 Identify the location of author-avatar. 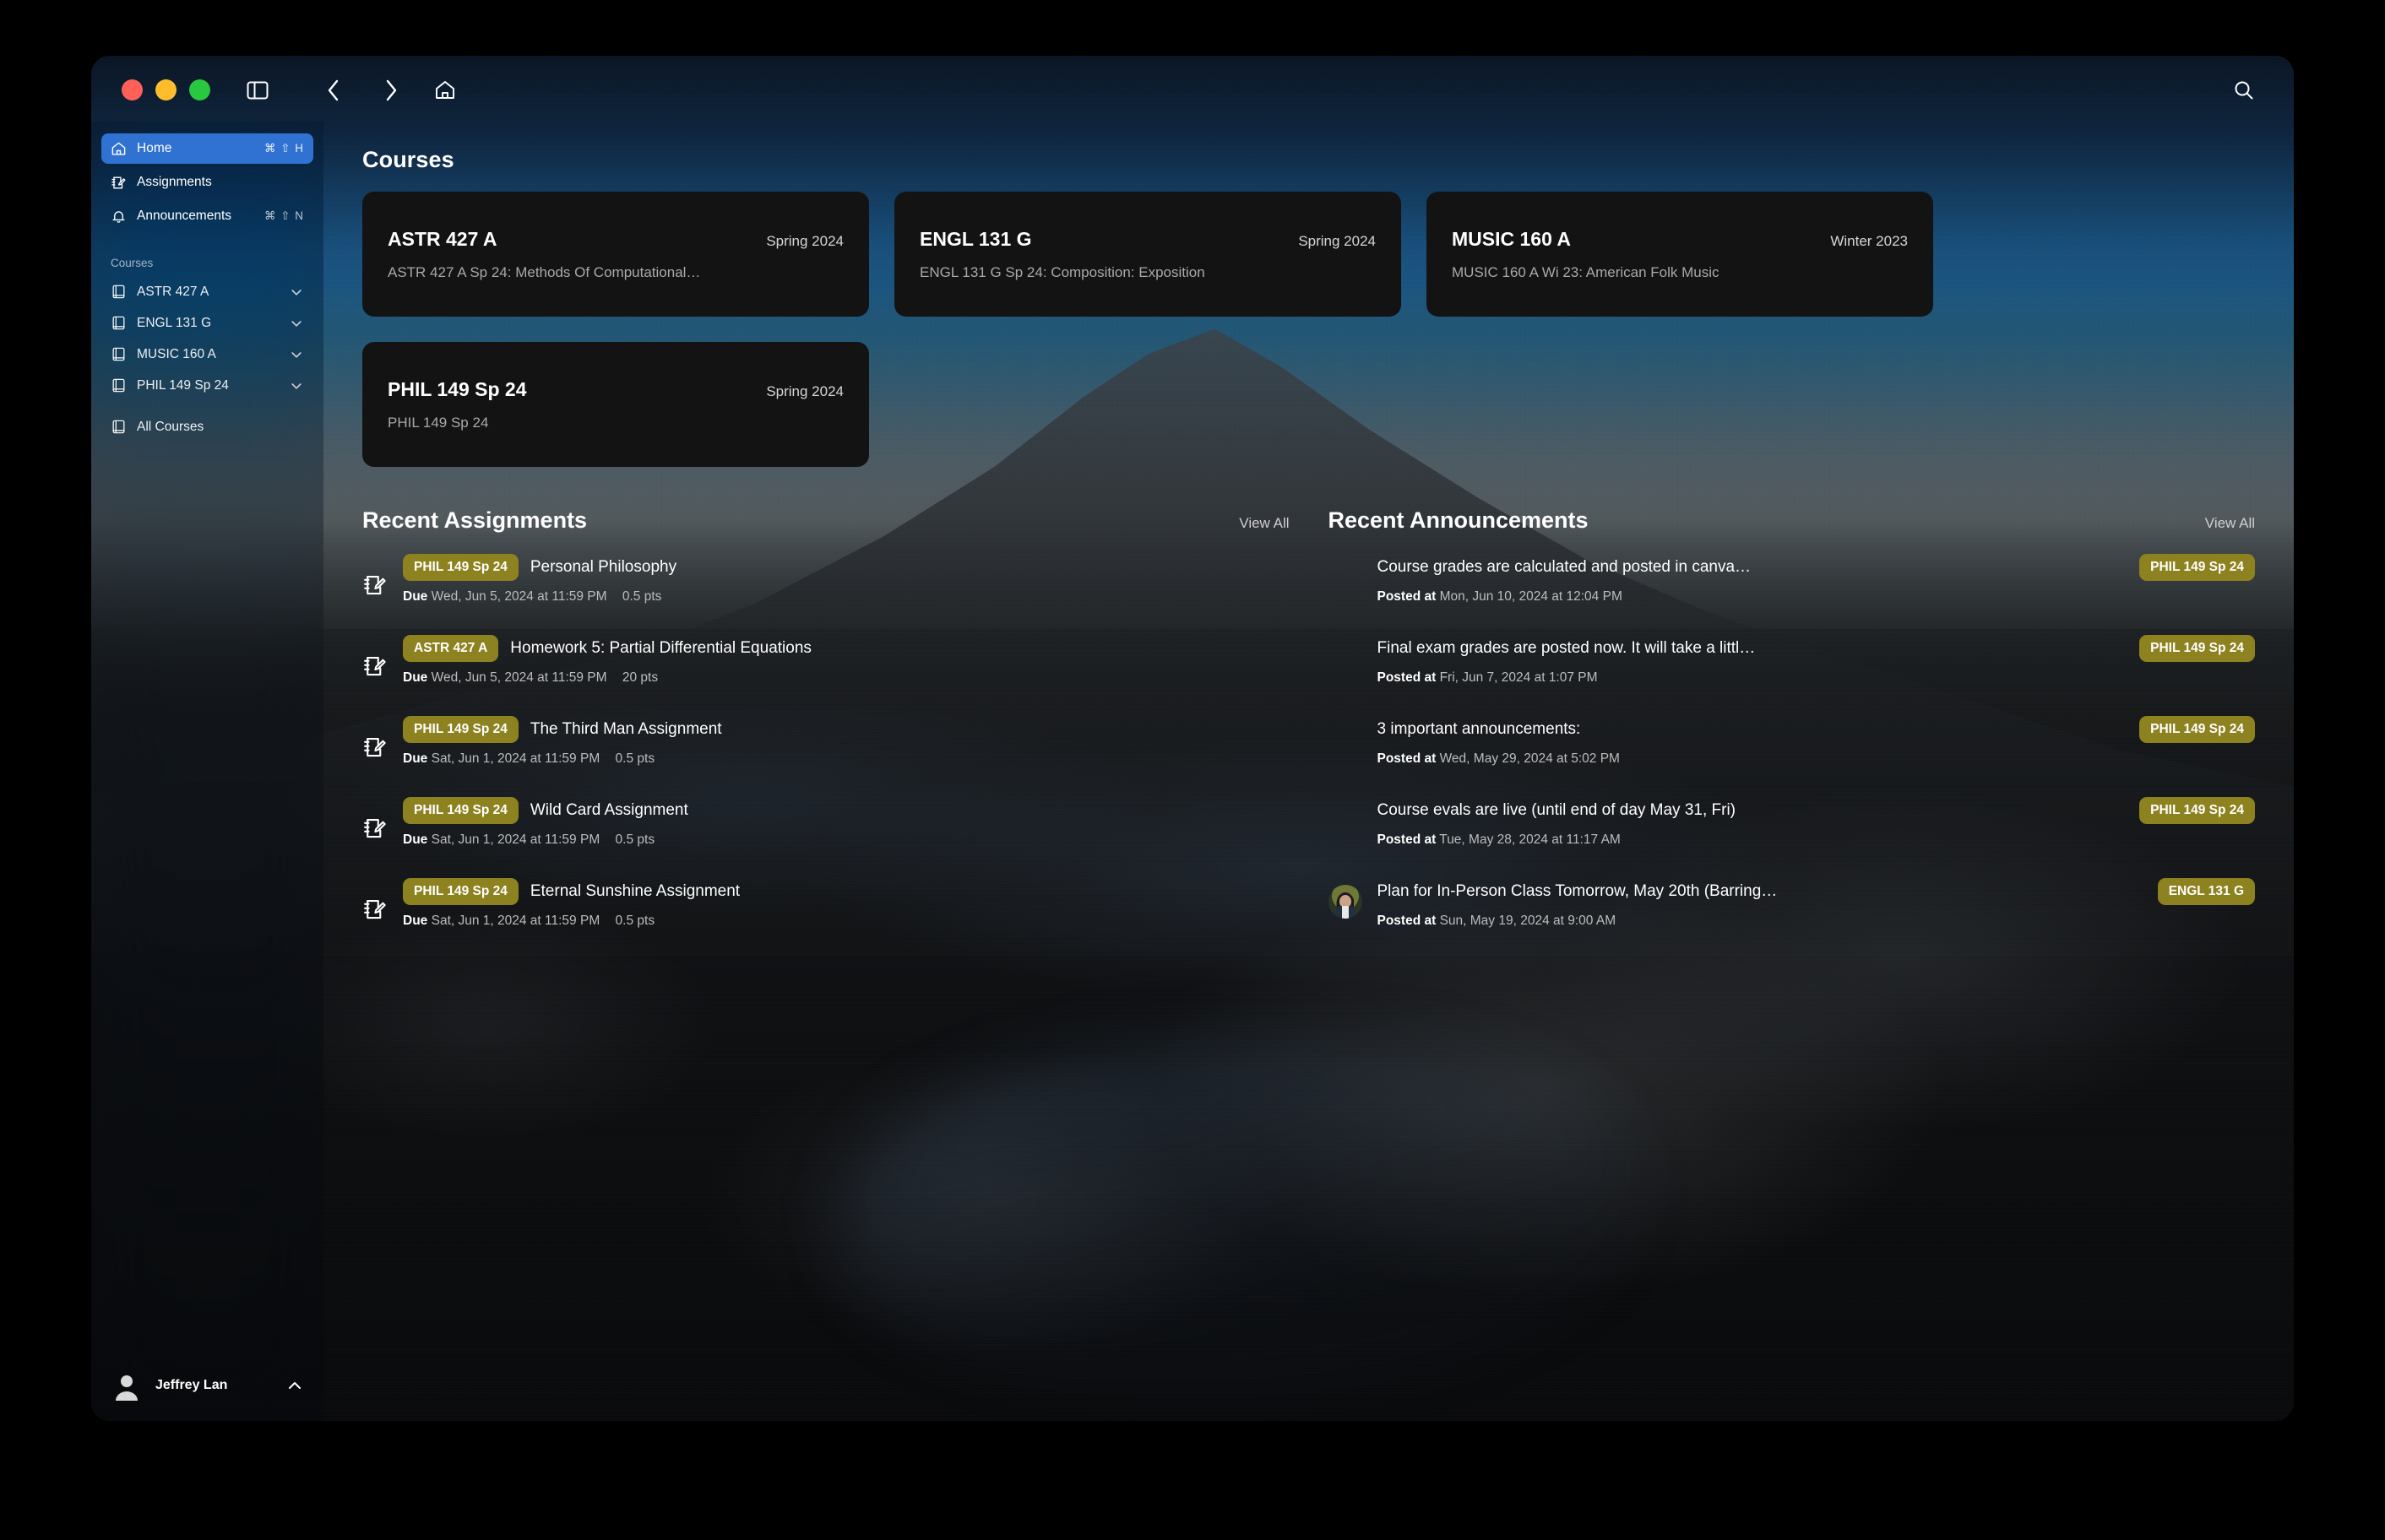
(1345, 902).